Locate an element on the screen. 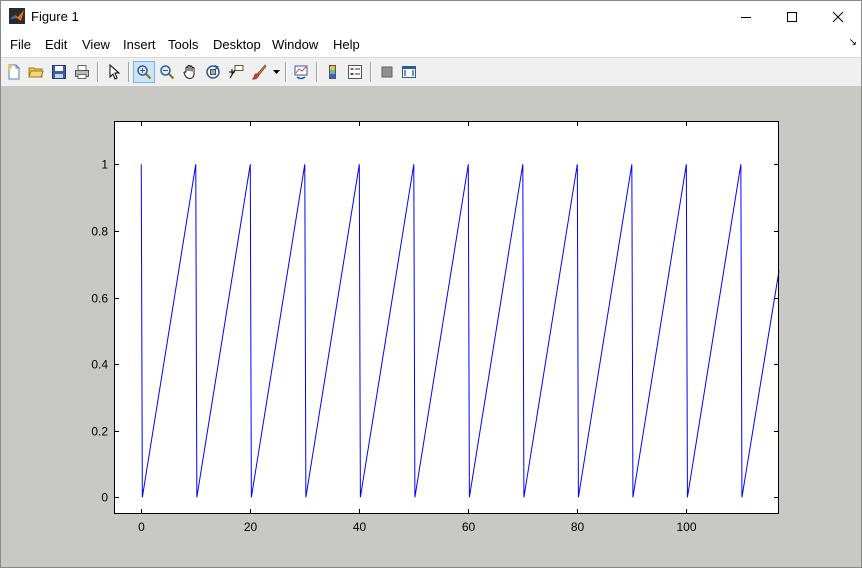  edit-plot-button is located at coordinates (114, 72).